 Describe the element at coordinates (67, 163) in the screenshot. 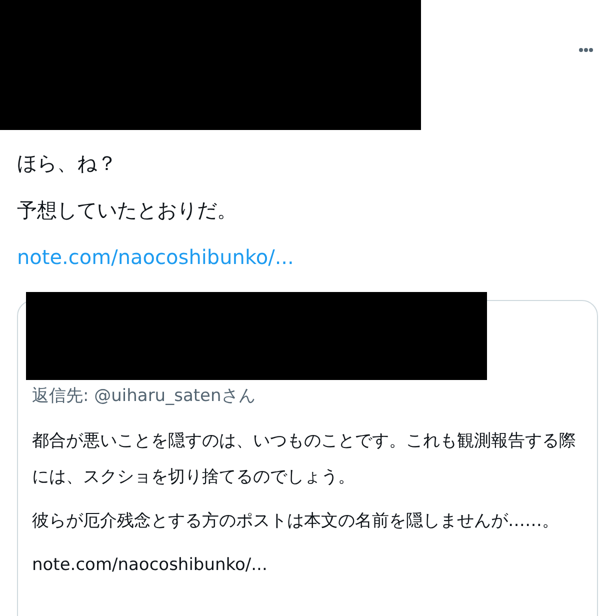

I see `tweet-text: ほら、ね？` at that location.